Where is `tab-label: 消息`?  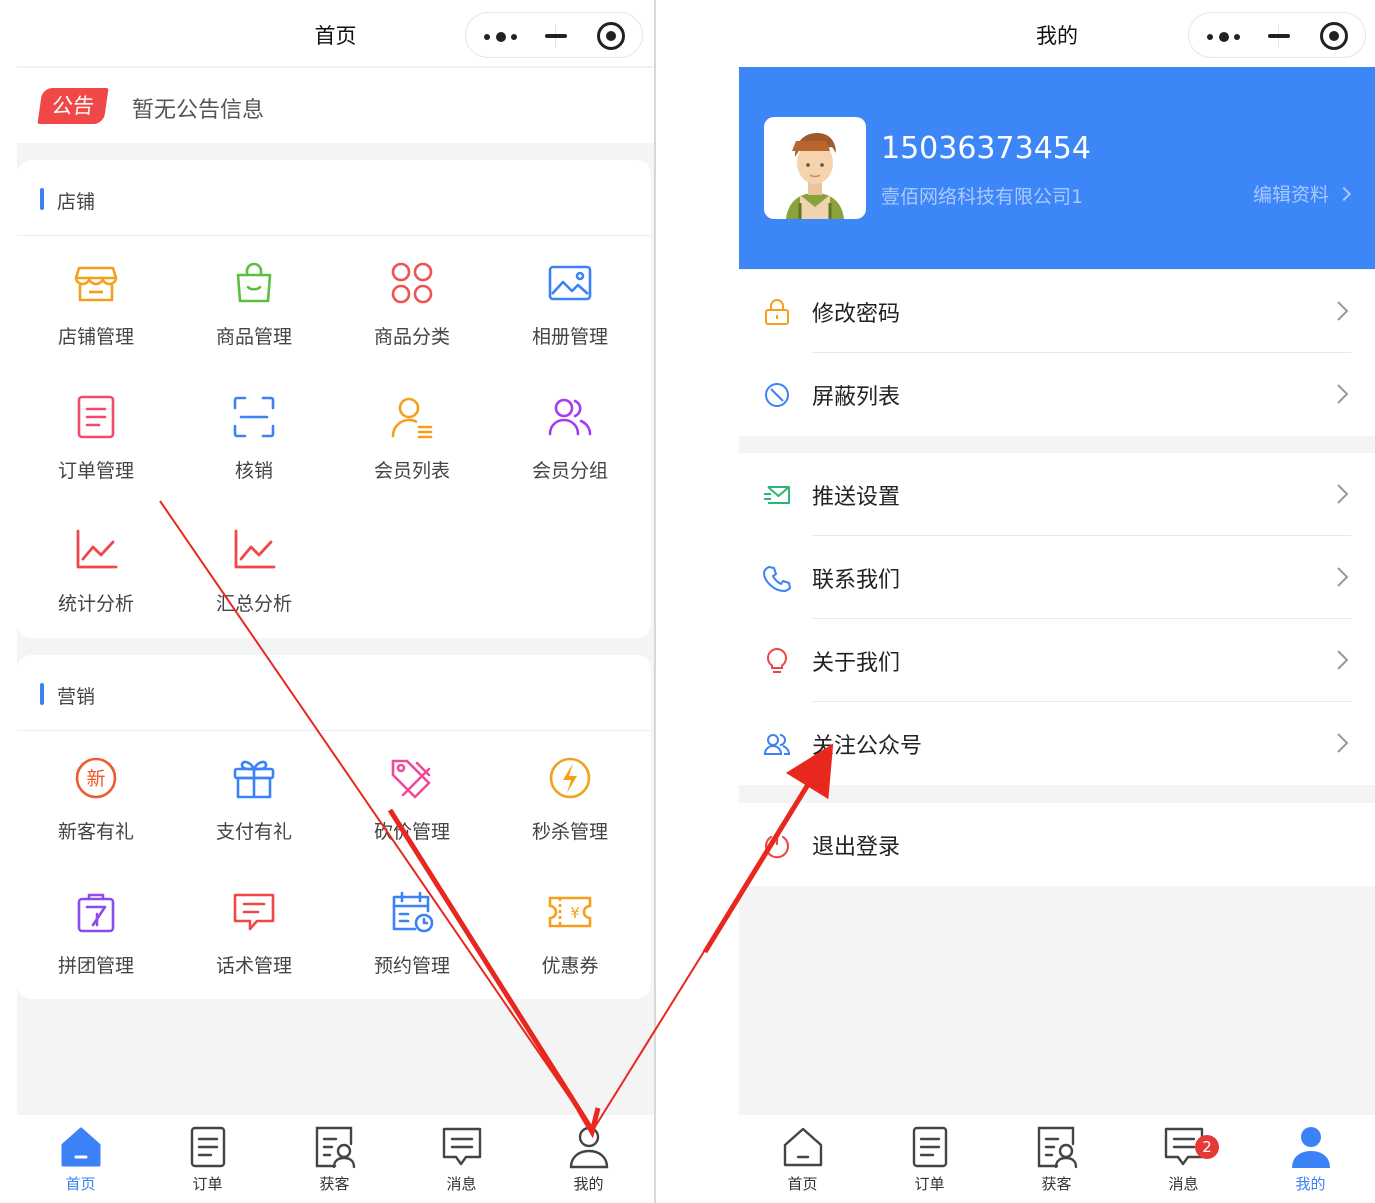 tab-label: 消息 is located at coordinates (461, 1184).